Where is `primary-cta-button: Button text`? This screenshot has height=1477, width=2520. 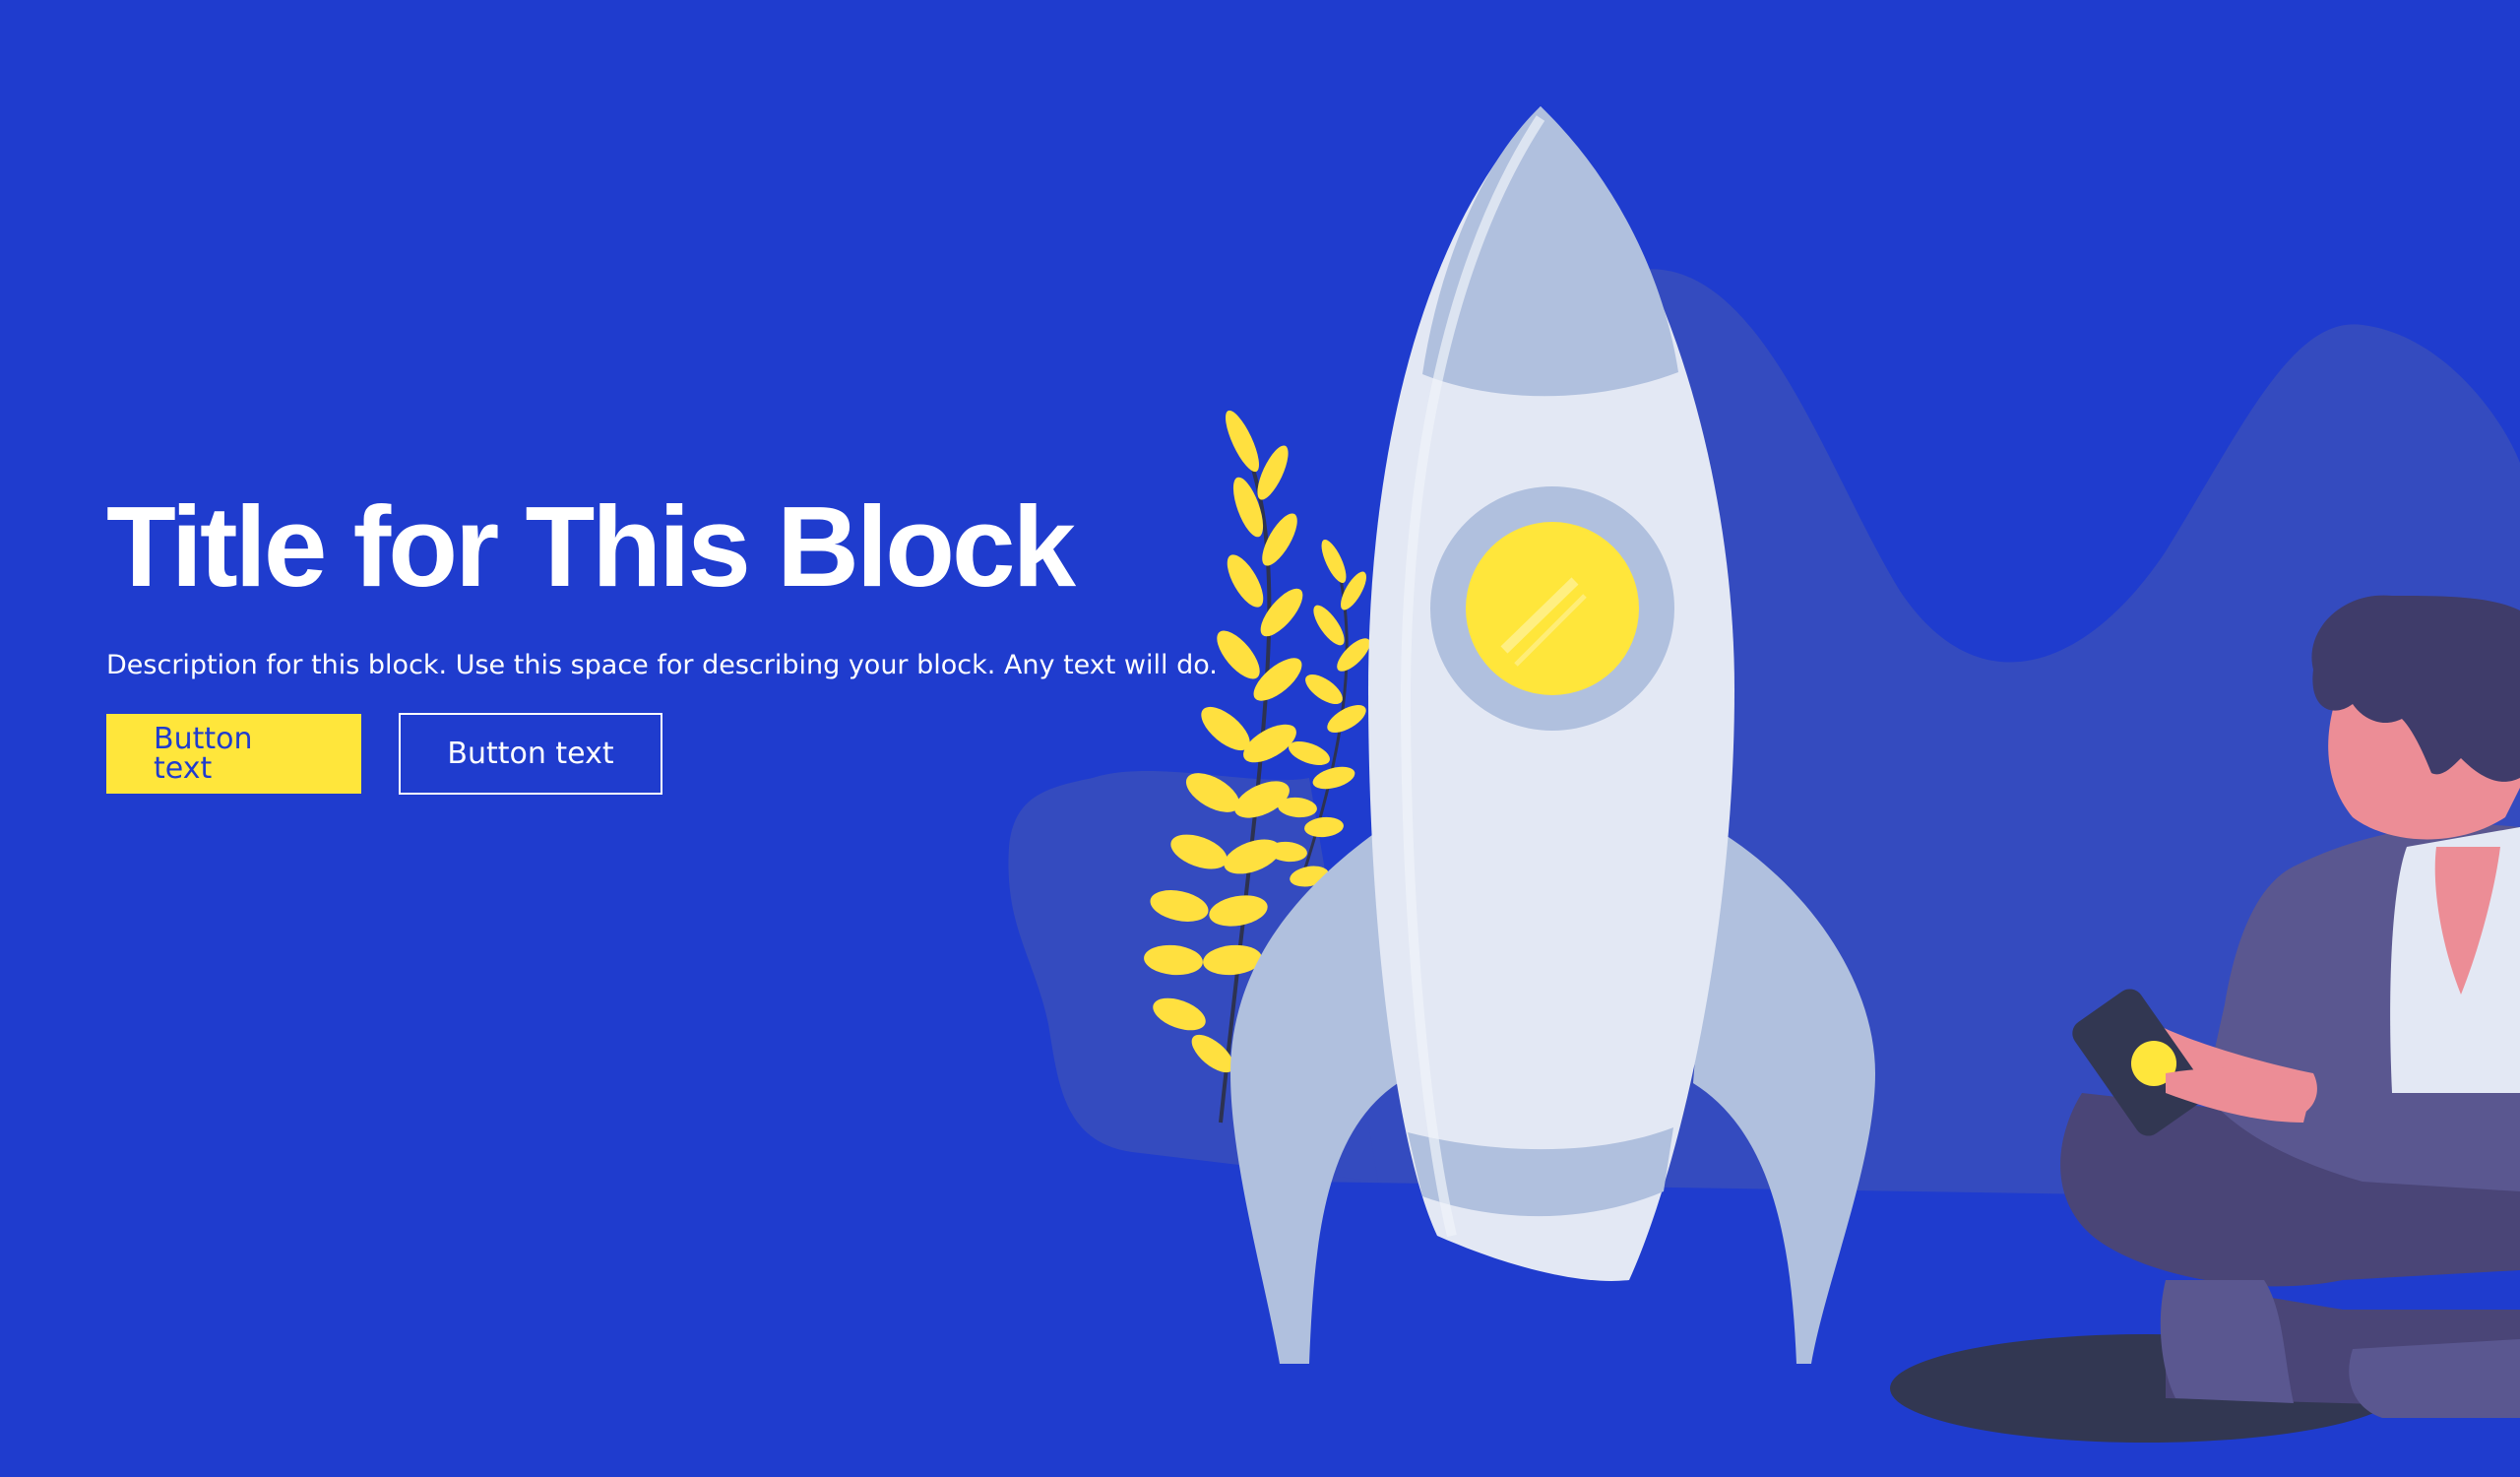
primary-cta-button: Button text is located at coordinates (233, 754).